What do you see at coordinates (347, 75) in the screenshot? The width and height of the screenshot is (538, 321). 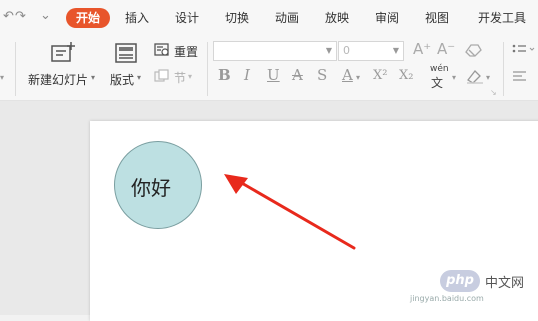 I see `font-color-icon: A` at bounding box center [347, 75].